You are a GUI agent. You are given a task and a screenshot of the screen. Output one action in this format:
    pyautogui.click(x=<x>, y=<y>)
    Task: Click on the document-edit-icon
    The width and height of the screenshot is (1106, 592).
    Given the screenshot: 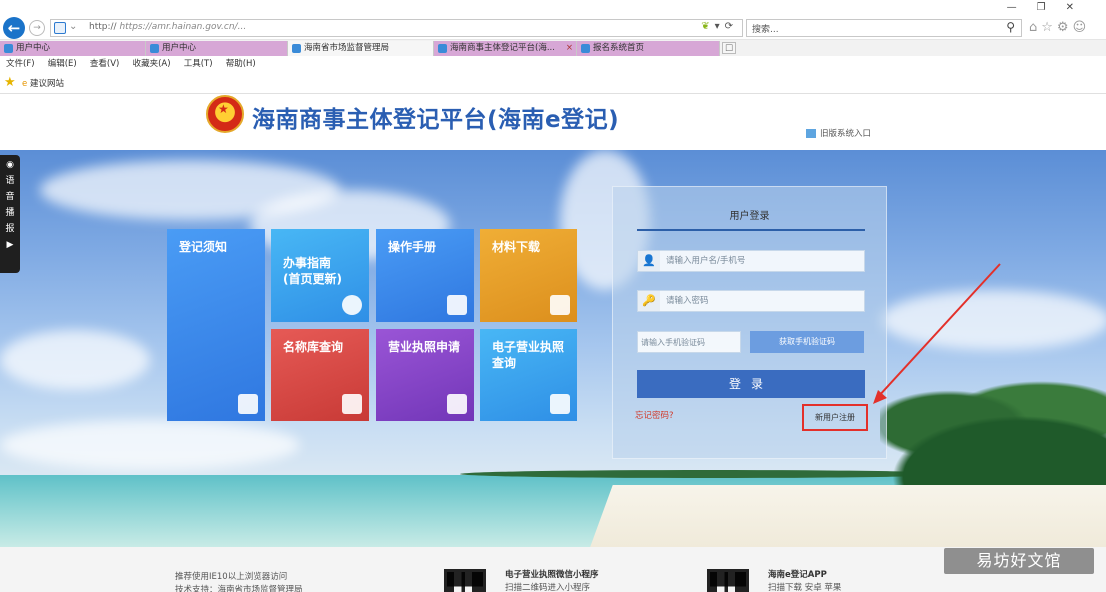 What is the action you would take?
    pyautogui.click(x=248, y=404)
    